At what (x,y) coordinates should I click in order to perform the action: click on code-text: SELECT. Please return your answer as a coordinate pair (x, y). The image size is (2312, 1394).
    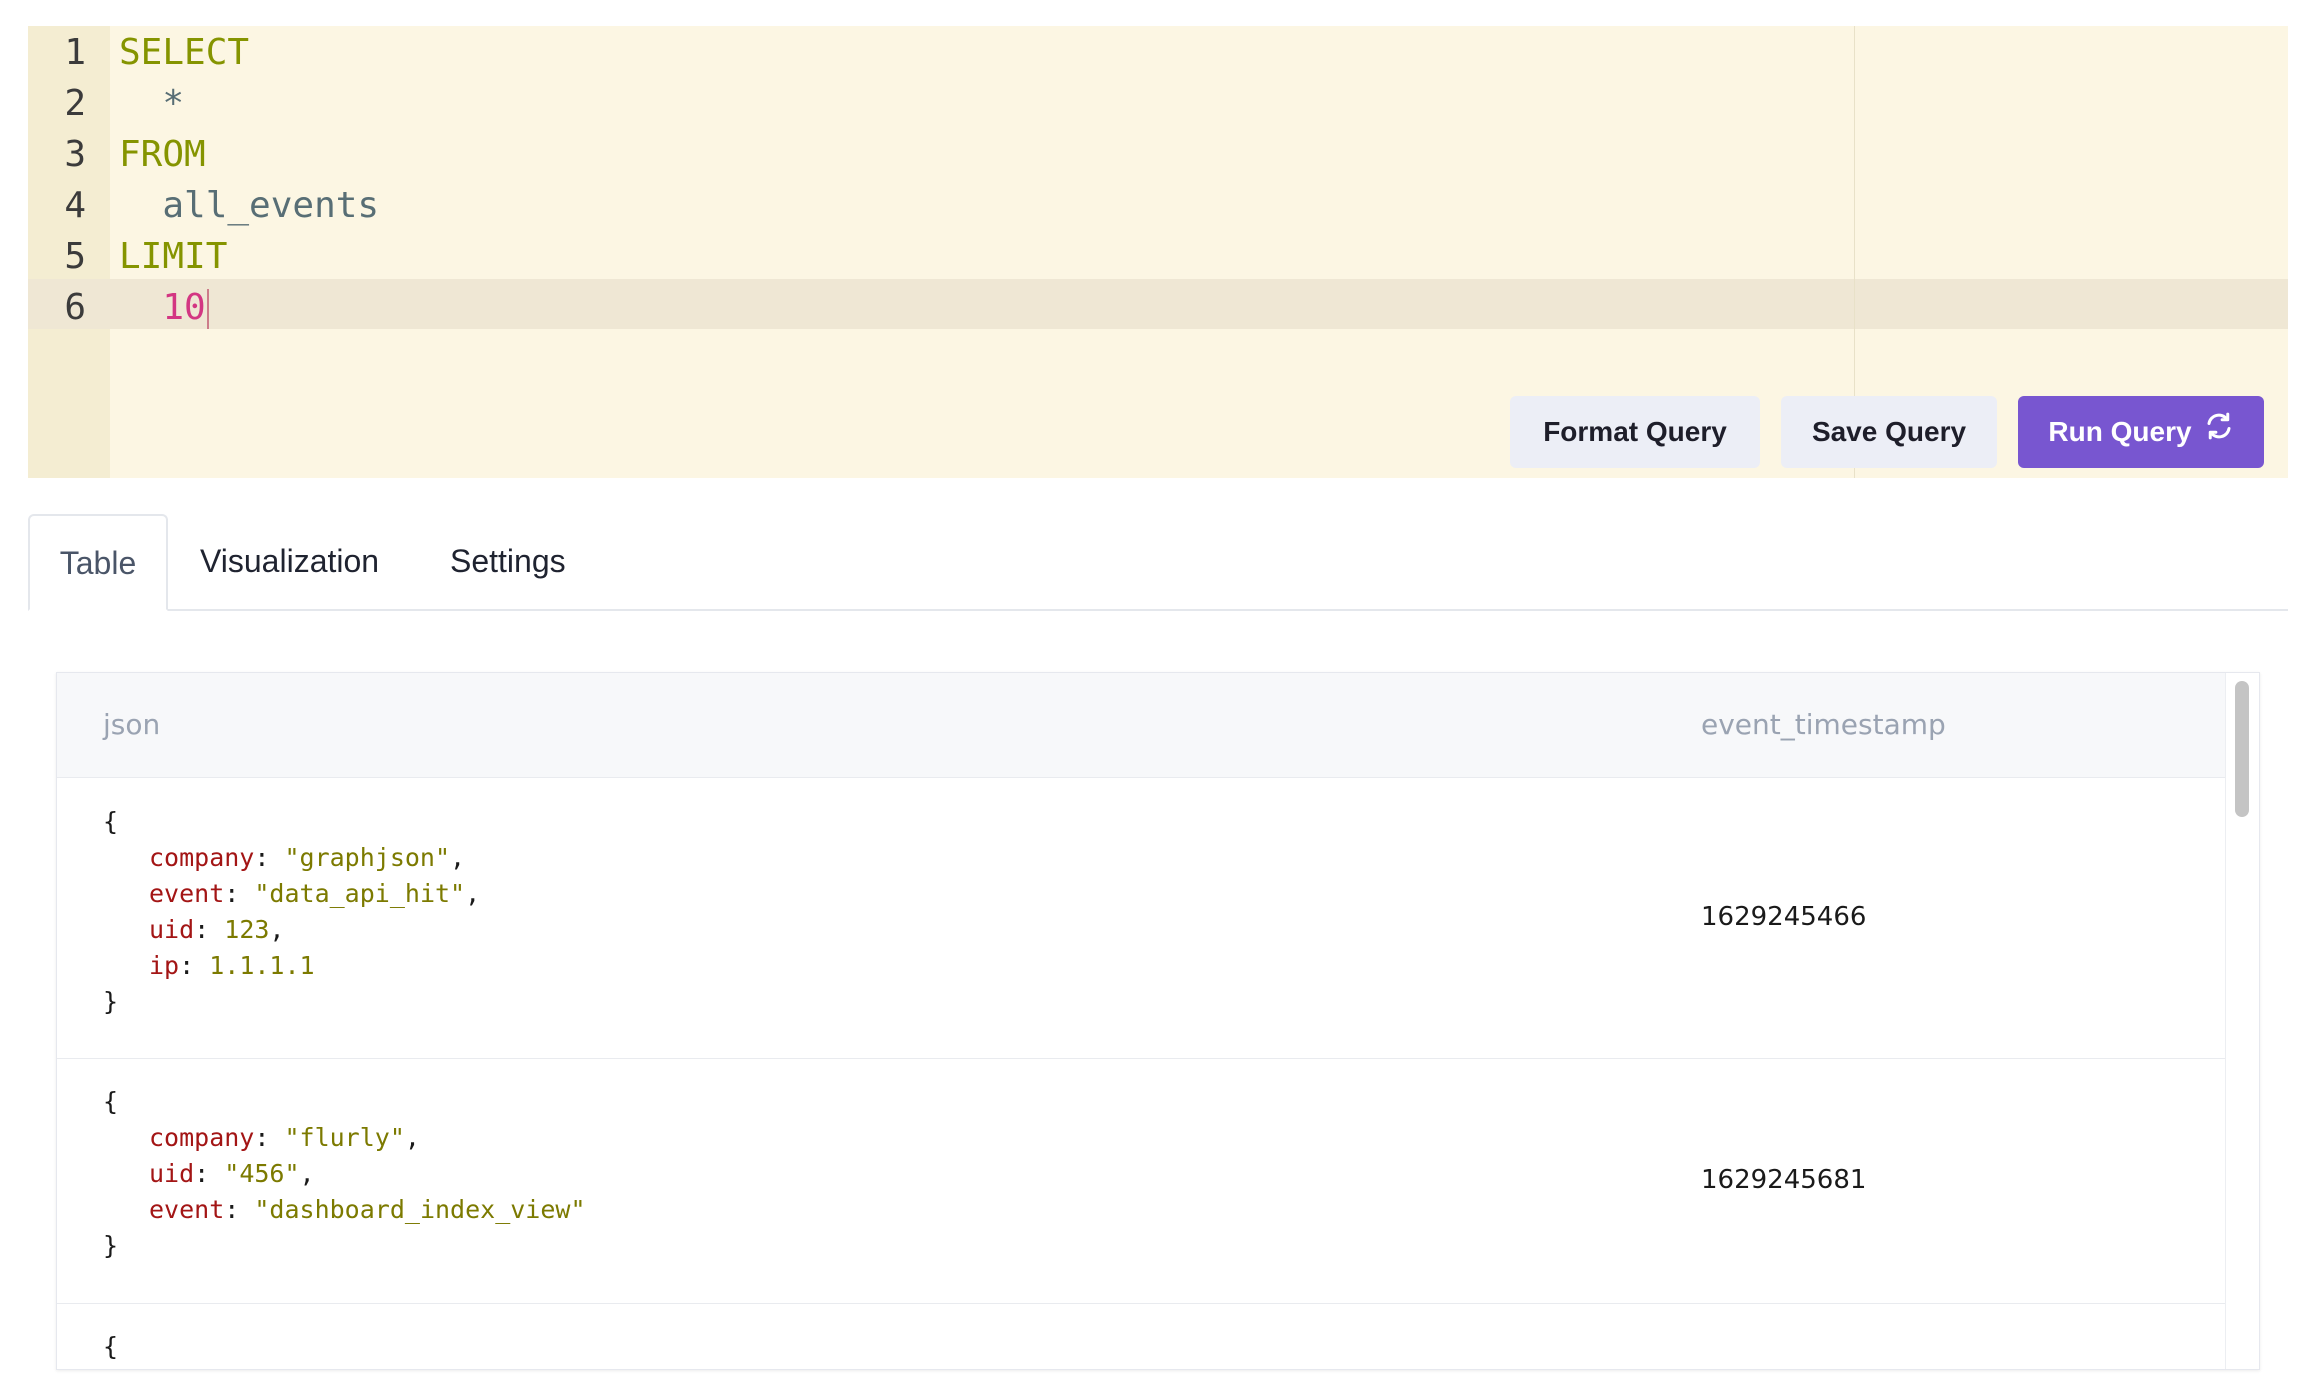
    Looking at the image, I should click on (184, 53).